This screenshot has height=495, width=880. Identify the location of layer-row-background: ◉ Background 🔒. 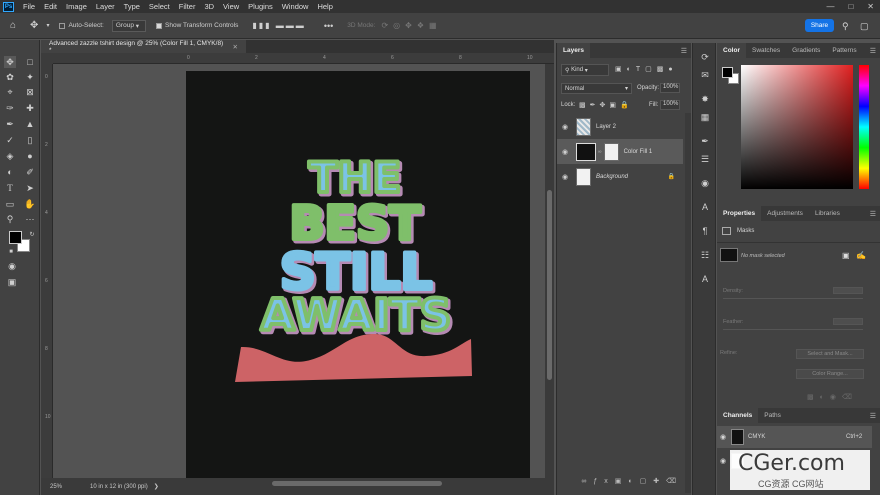
(620, 176).